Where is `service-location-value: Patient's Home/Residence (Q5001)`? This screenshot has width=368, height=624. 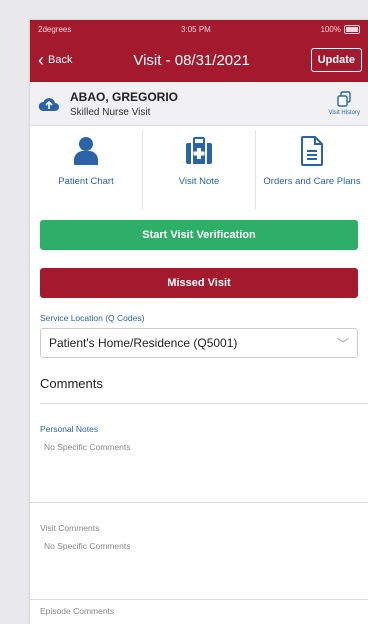 service-location-value: Patient's Home/Residence (Q5001) is located at coordinates (143, 343).